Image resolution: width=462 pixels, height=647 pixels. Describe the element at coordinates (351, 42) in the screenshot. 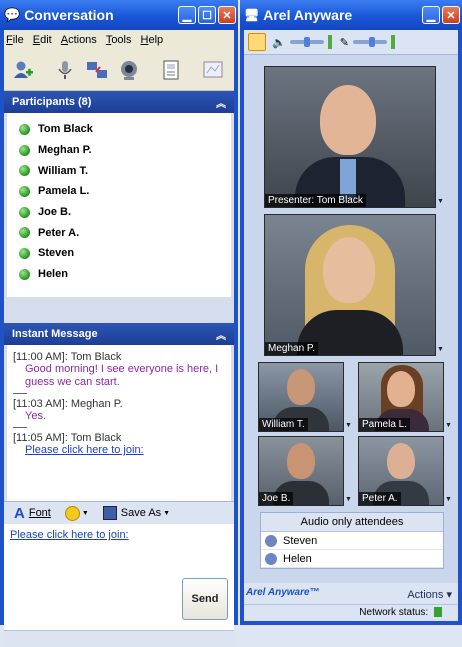

I see `audio-toolbar: 🔈 ✎` at that location.